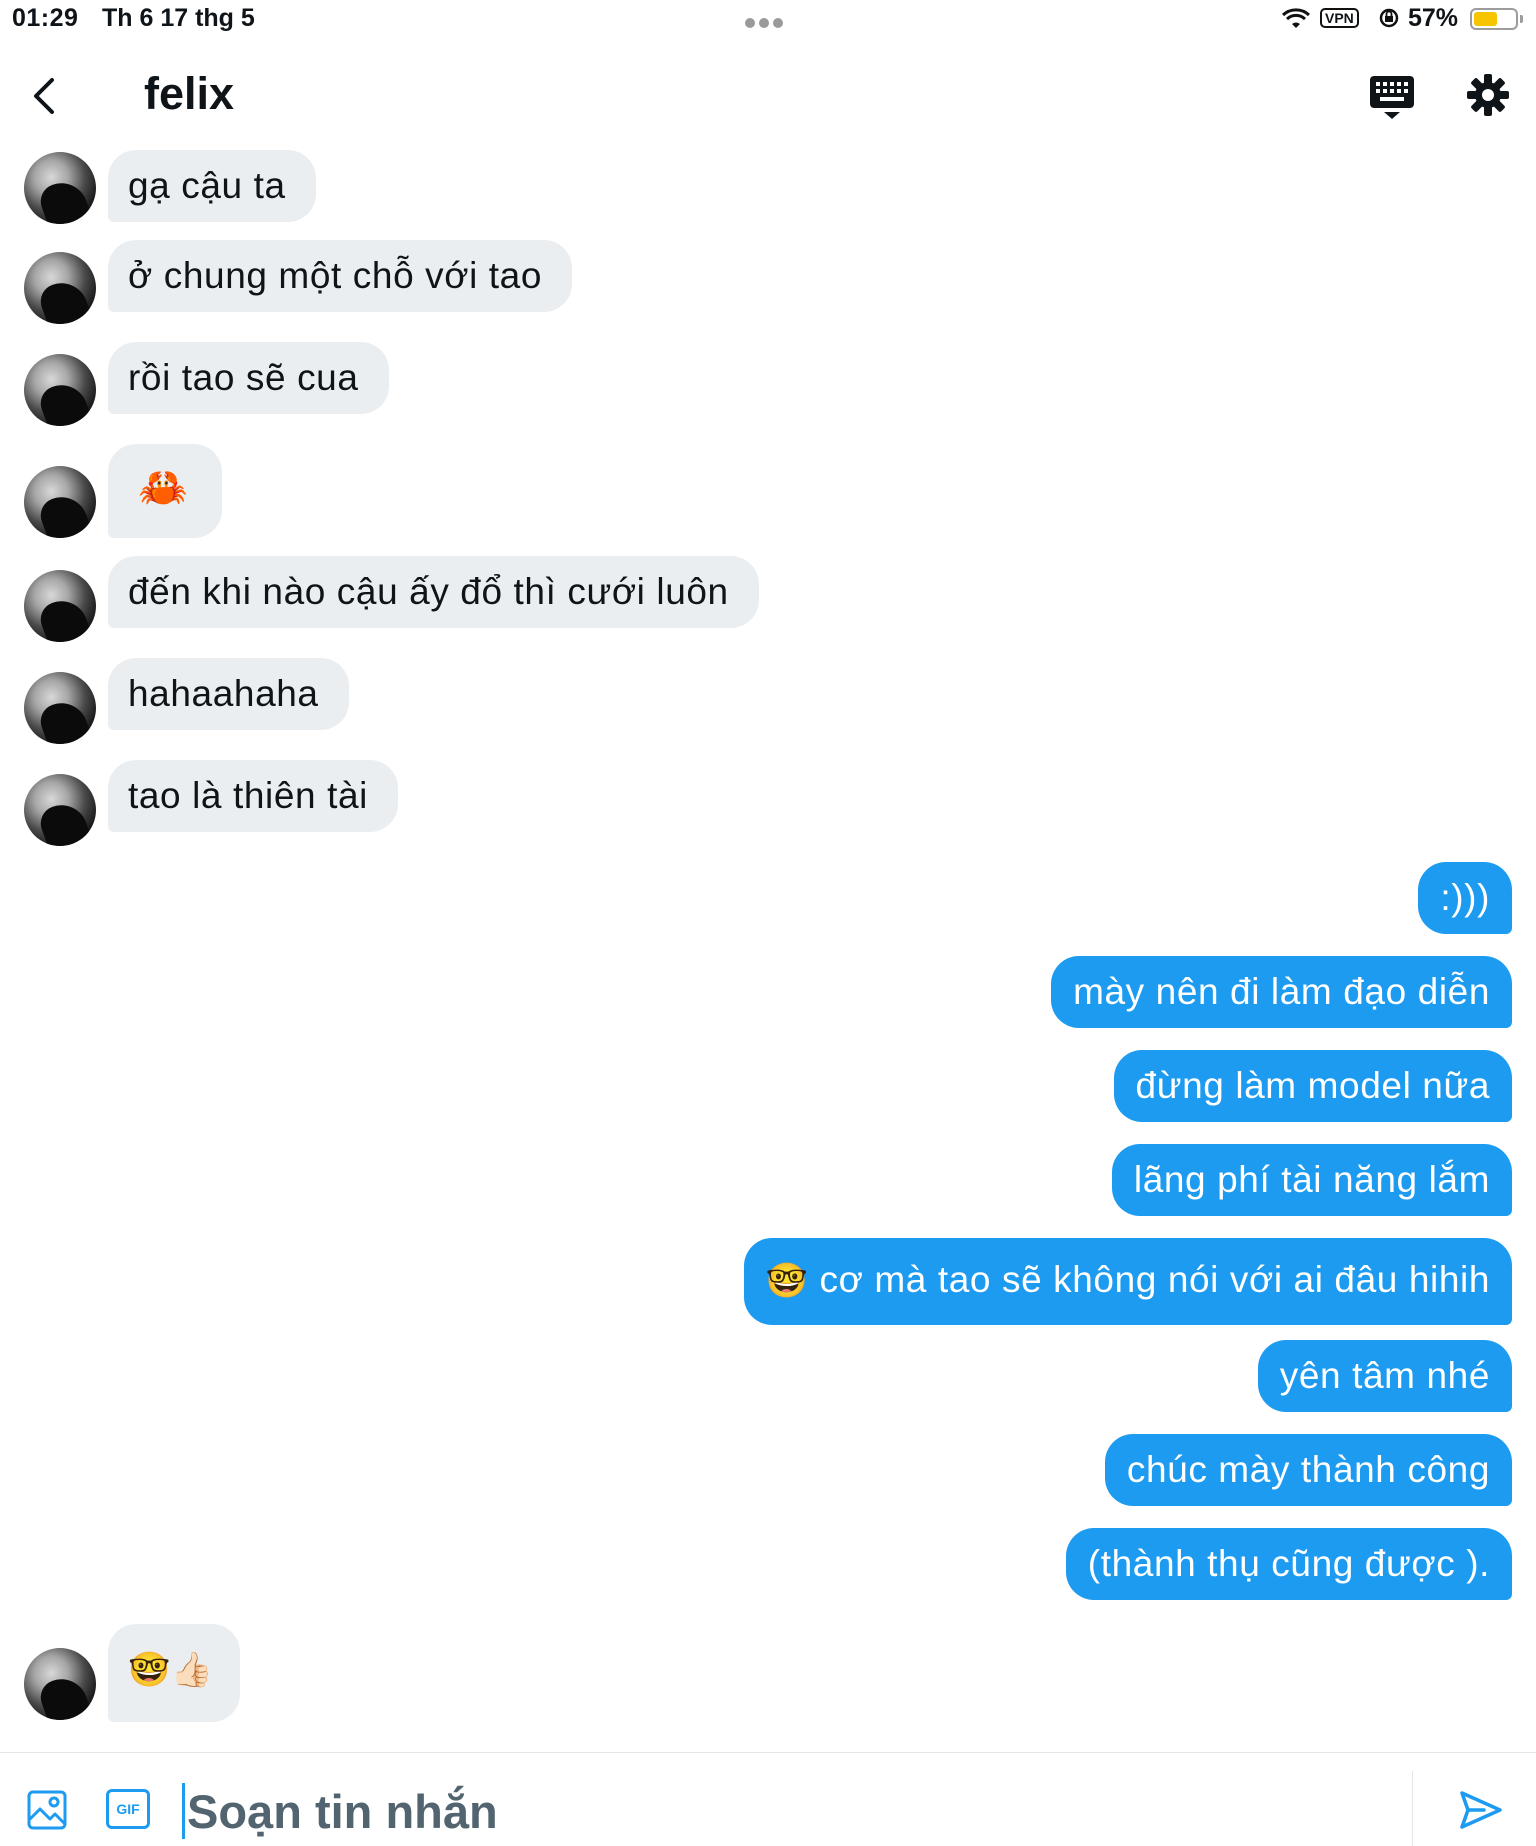  Describe the element at coordinates (1481, 1810) in the screenshot. I see `send-icon` at that location.